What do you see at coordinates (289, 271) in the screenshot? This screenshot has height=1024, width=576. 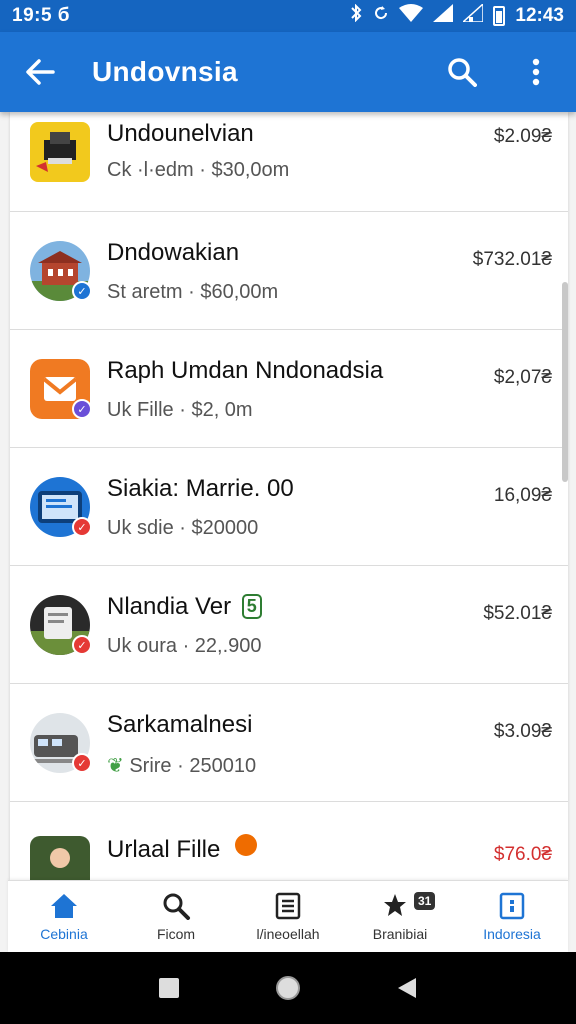 I see `list-item: ✓ Dndowakian St aretm · $60,00m $732.01₴` at bounding box center [289, 271].